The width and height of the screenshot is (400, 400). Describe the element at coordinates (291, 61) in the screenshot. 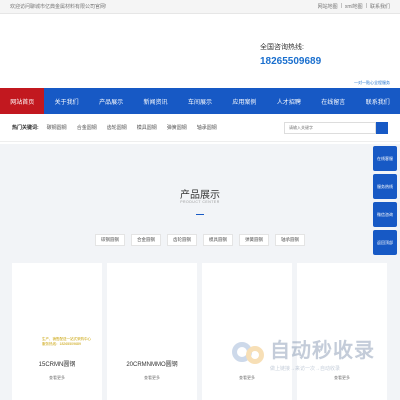

I see `hotline-number: 18265509689` at that location.